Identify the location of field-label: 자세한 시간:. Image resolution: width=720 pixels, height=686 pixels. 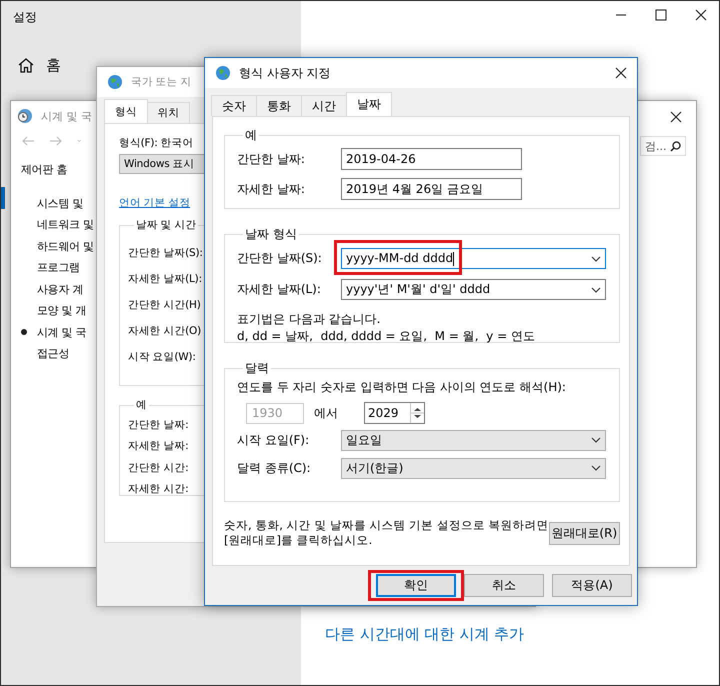
(158, 490).